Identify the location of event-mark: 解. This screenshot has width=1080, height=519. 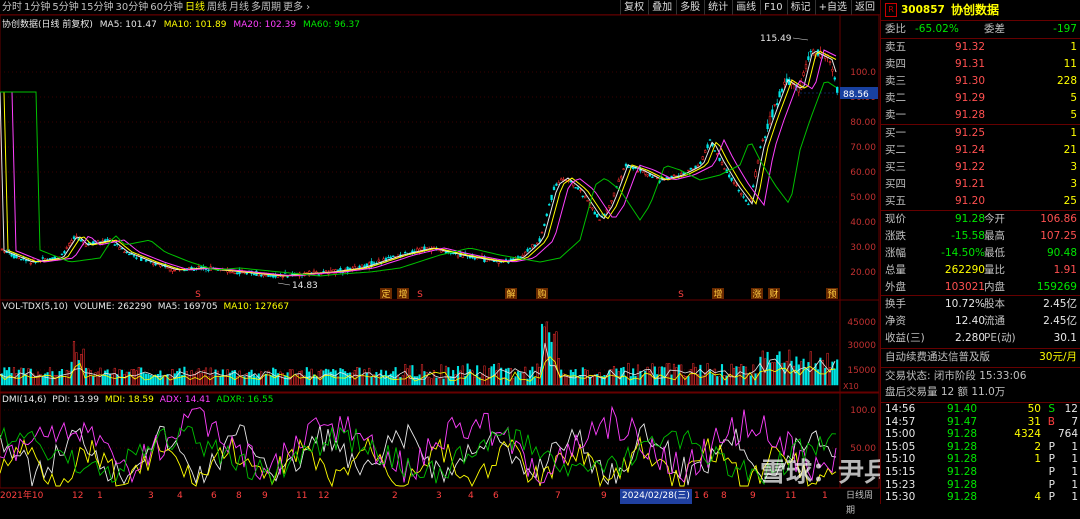
(510, 294).